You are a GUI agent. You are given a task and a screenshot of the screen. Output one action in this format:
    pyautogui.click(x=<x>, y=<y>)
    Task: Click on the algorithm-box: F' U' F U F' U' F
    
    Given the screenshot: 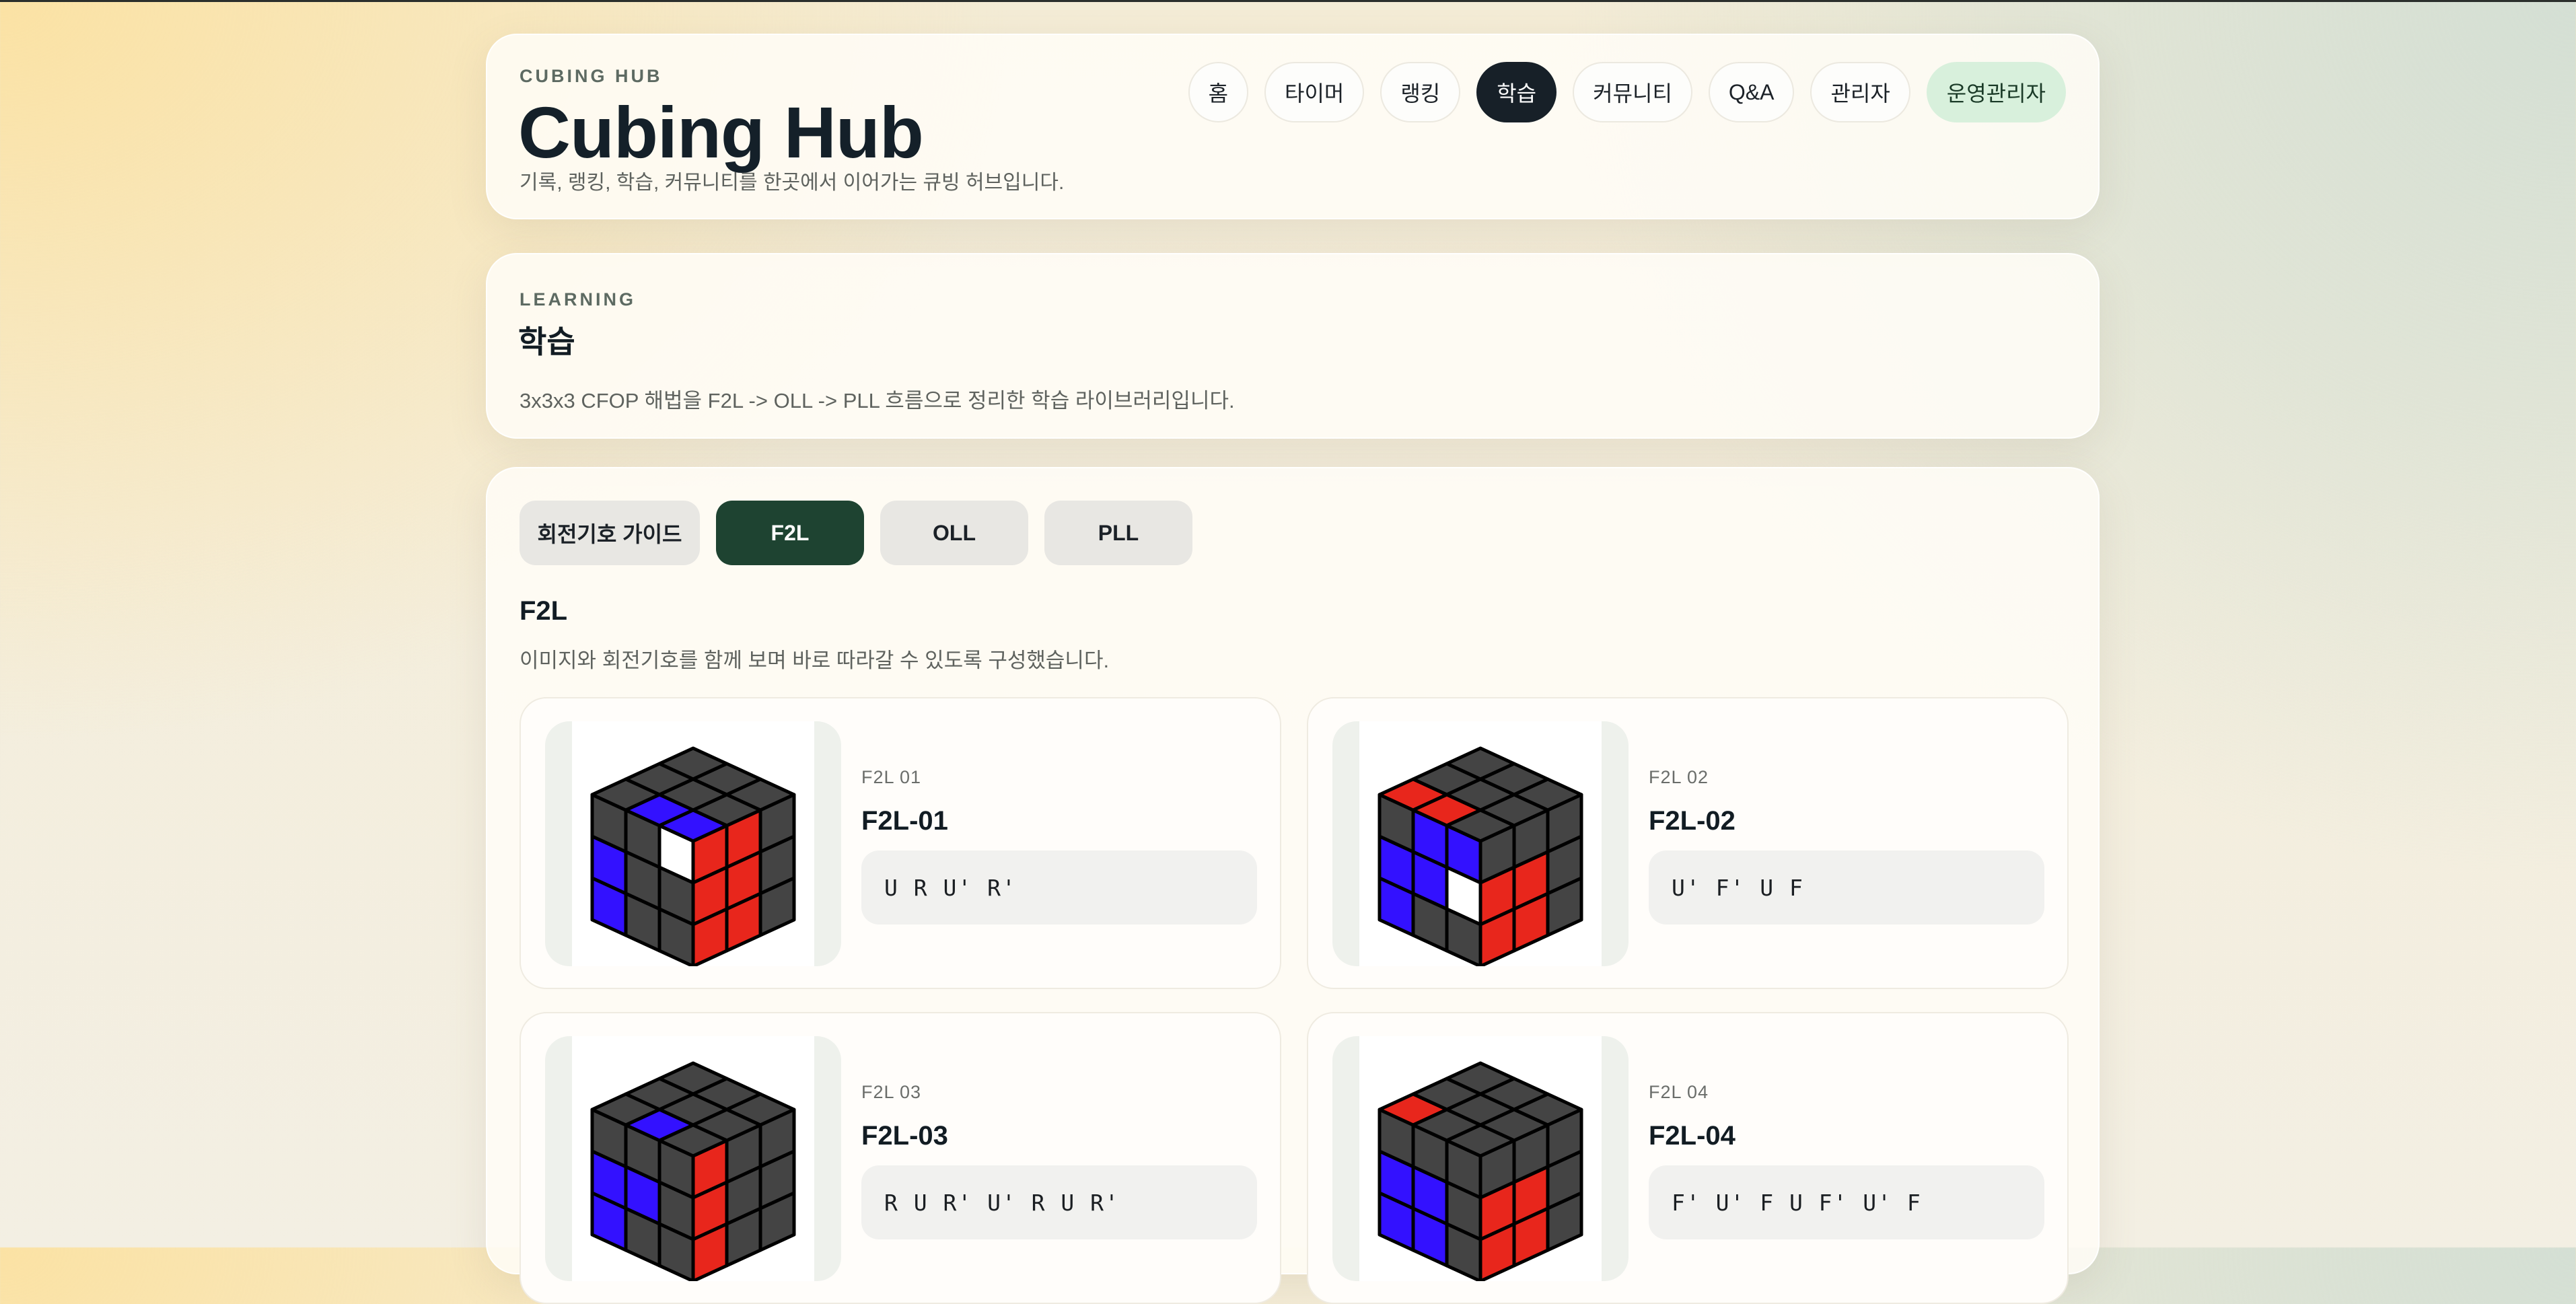 What is the action you would take?
    pyautogui.click(x=1846, y=1202)
    